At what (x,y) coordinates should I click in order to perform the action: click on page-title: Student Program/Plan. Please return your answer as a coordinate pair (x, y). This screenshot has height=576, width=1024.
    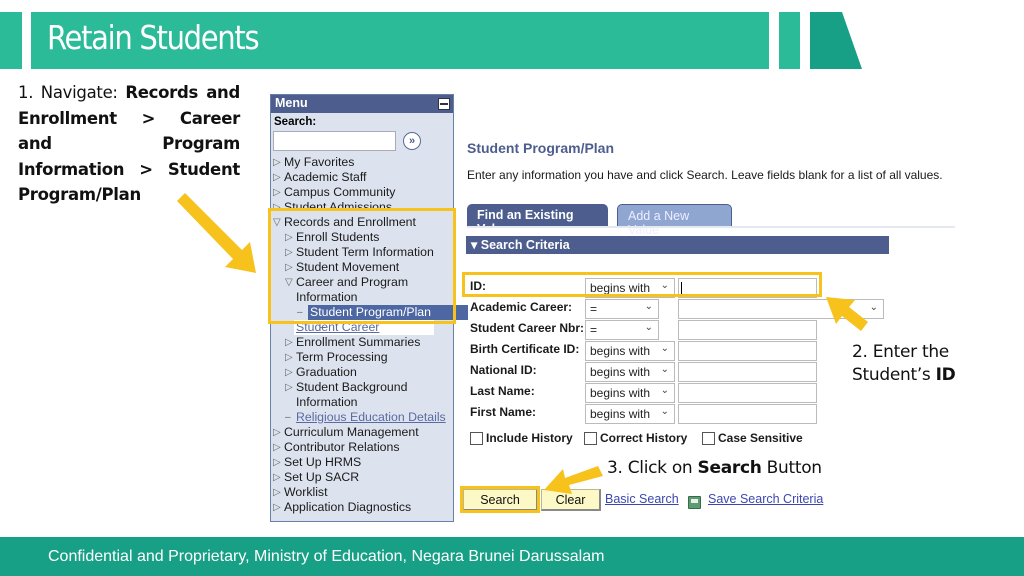
    Looking at the image, I should click on (541, 148).